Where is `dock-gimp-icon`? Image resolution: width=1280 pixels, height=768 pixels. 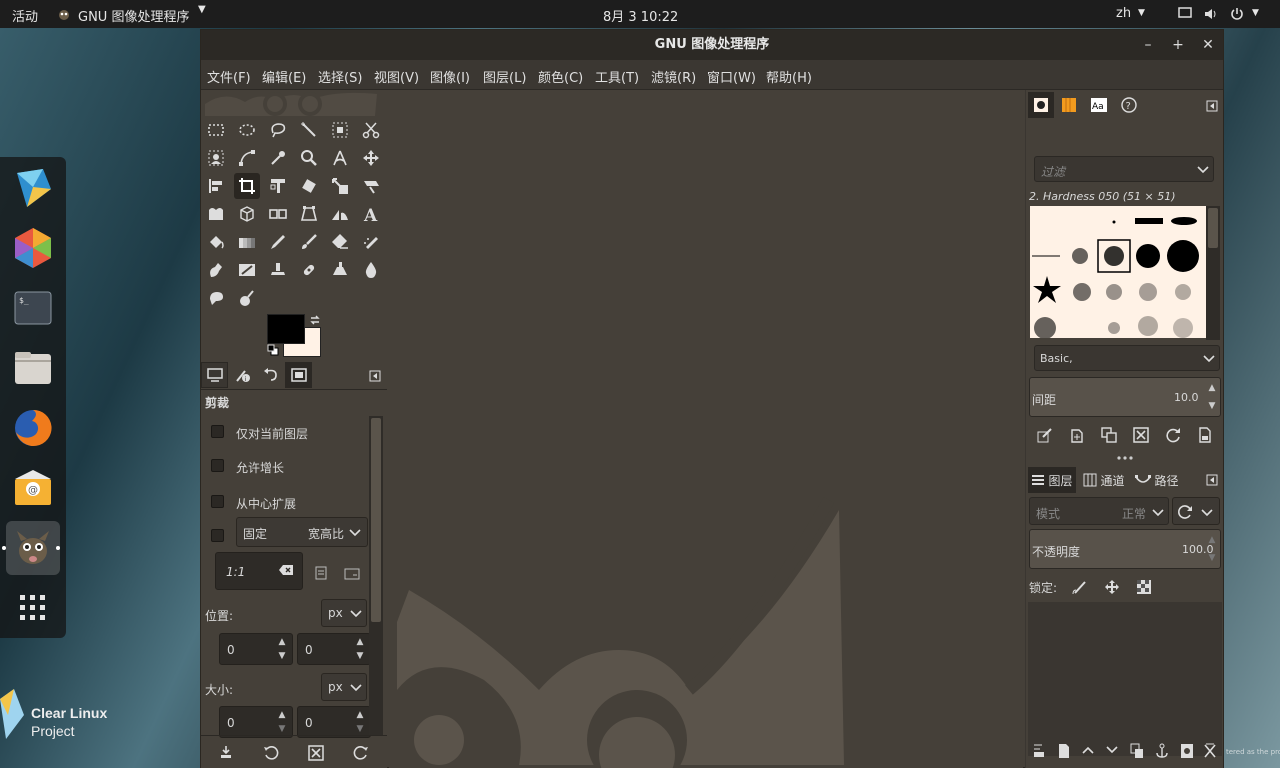
dock-gimp-icon is located at coordinates (33, 548).